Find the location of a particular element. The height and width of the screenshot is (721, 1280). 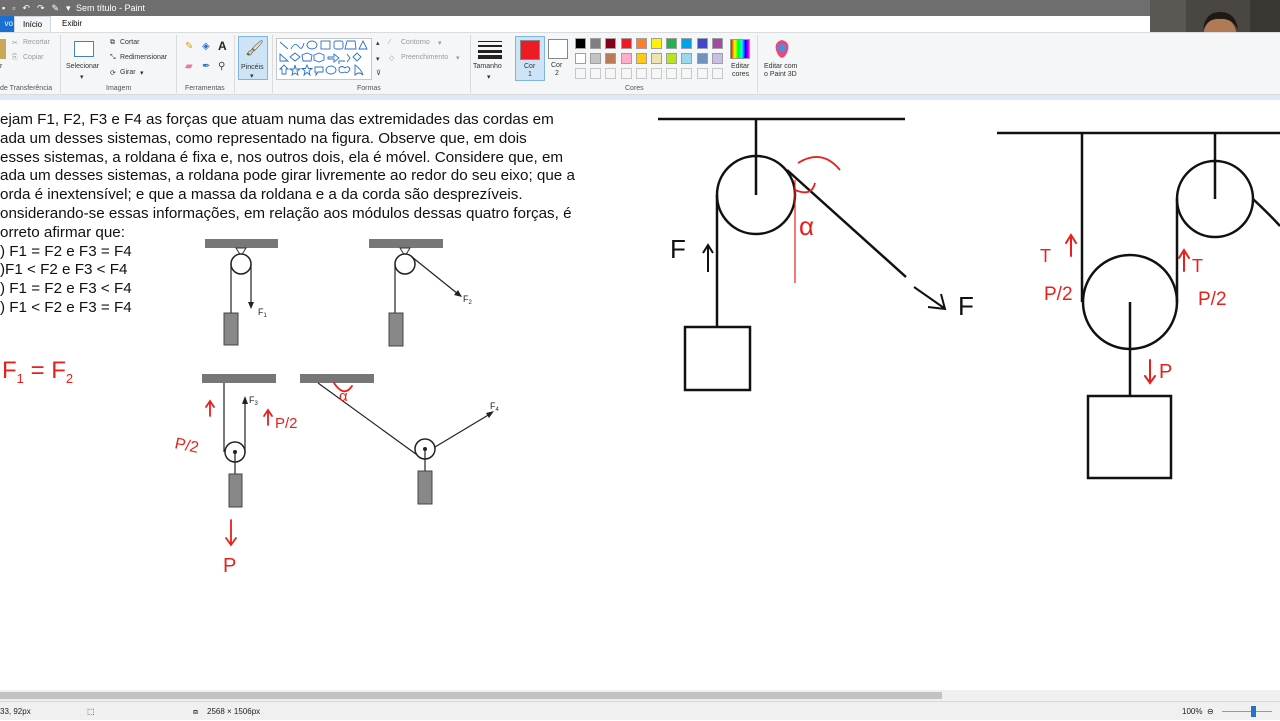

selection-icon: ⬚ is located at coordinates (91, 711).